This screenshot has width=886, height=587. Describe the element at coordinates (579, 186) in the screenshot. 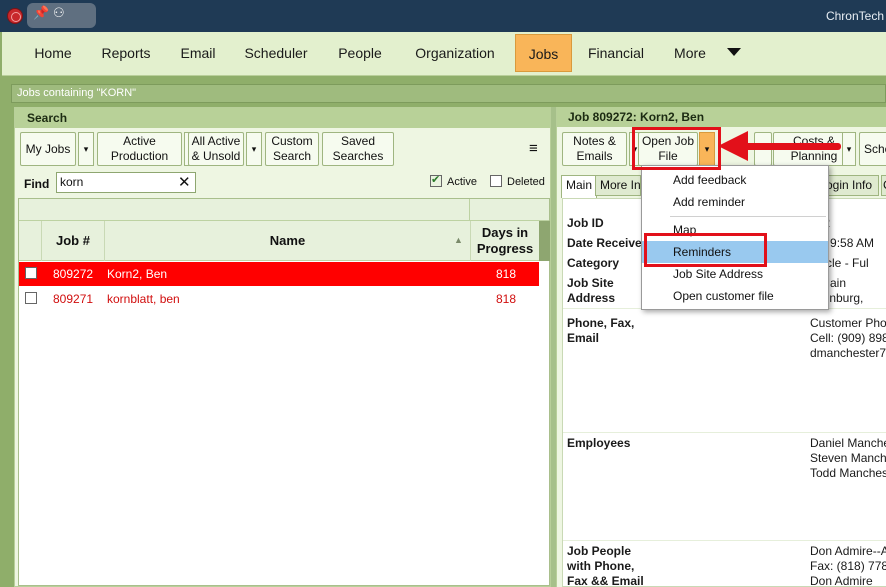

I see `tab-main: Main` at that location.